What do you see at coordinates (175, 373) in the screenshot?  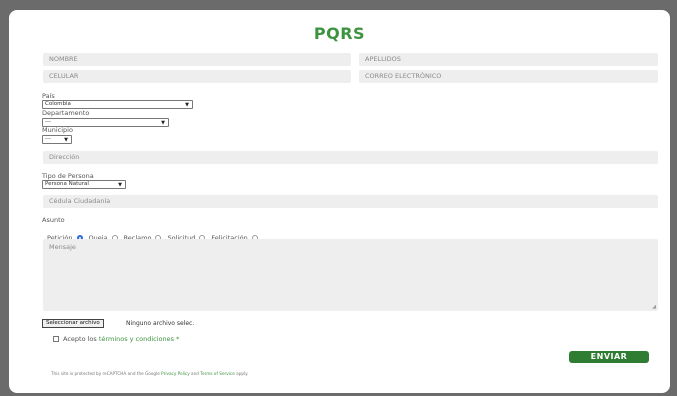 I see `privacy-policy-link: Privacy Policy` at bounding box center [175, 373].